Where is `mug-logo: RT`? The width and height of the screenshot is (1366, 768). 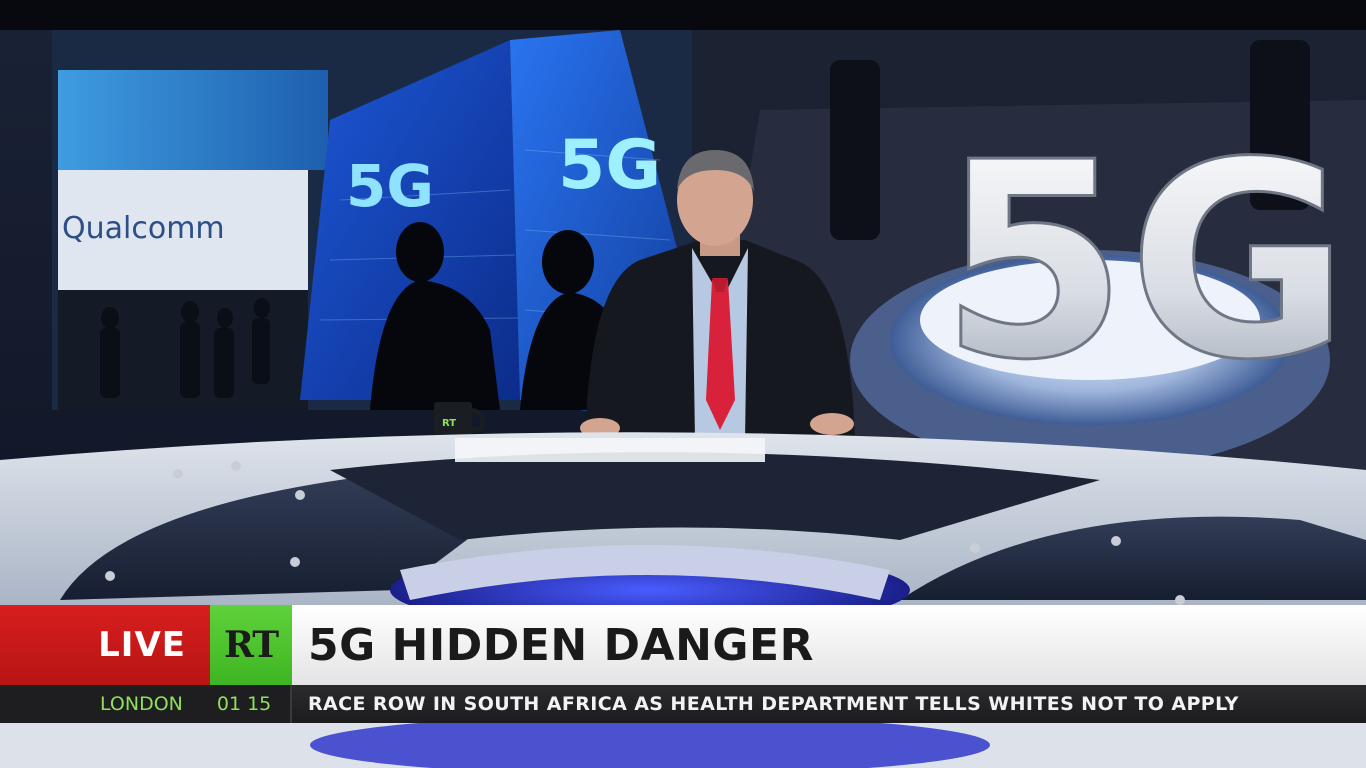
mug-logo: RT is located at coordinates (449, 423).